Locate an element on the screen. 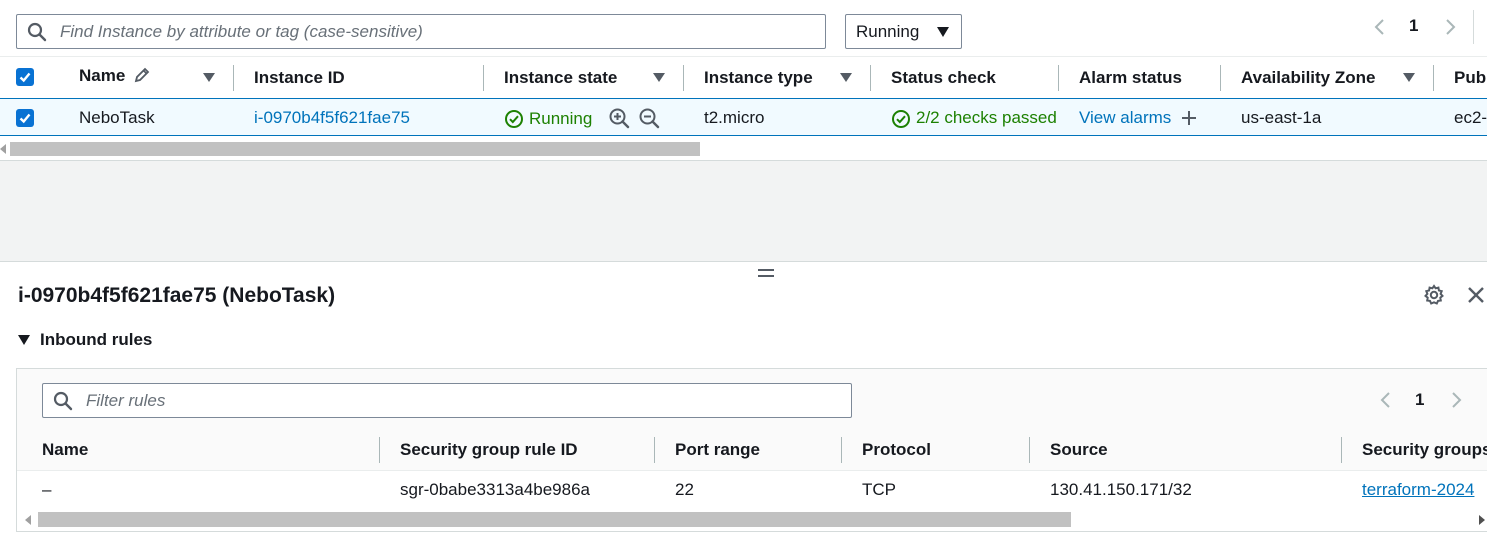 This screenshot has width=1487, height=556. zoom-out-icon is located at coordinates (649, 118).